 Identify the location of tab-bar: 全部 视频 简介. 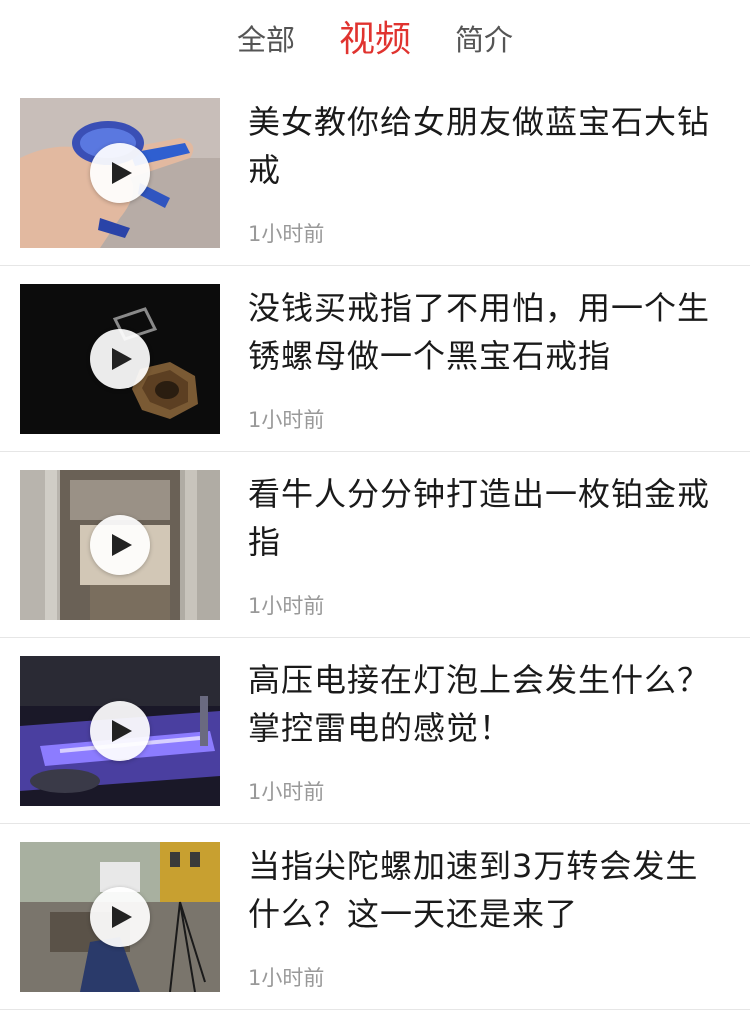
(375, 40).